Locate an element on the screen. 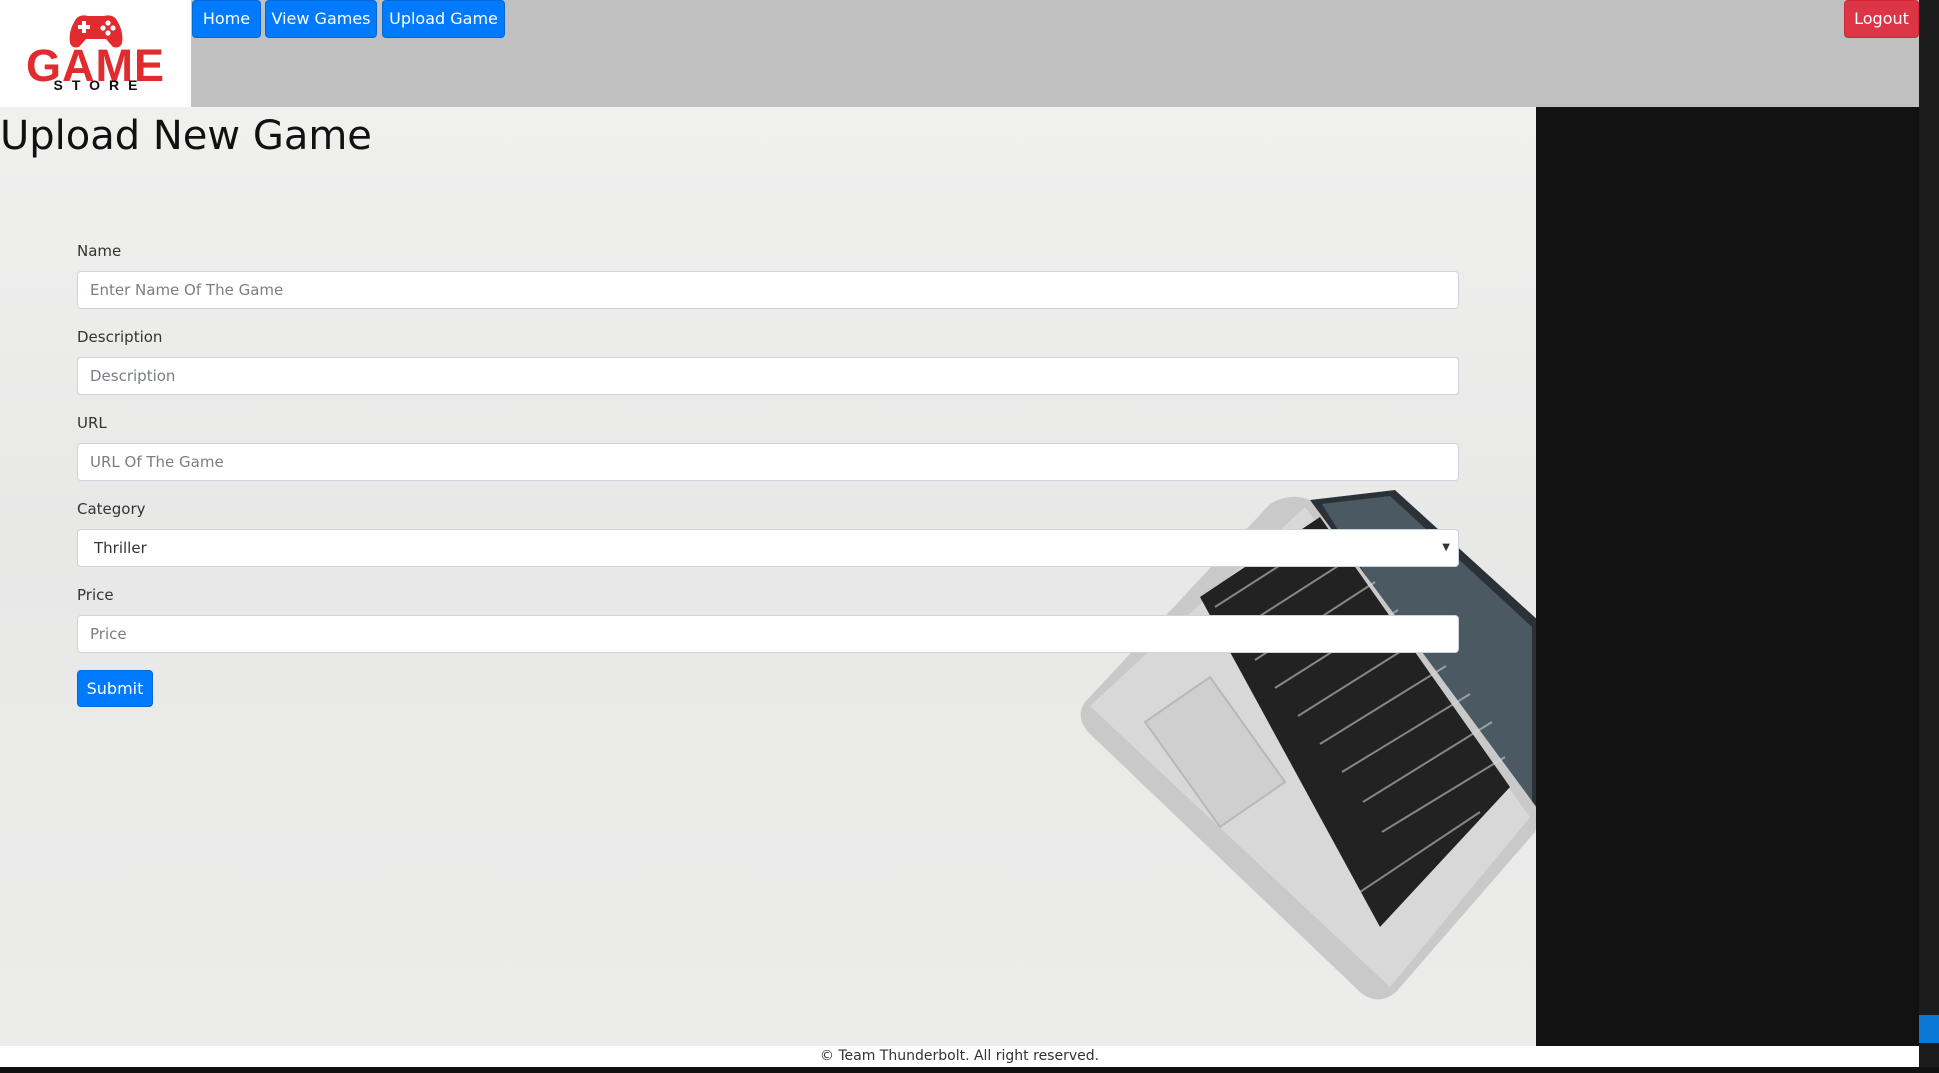 Image resolution: width=1939 pixels, height=1073 pixels. bottom-edge is located at coordinates (969, 1070).